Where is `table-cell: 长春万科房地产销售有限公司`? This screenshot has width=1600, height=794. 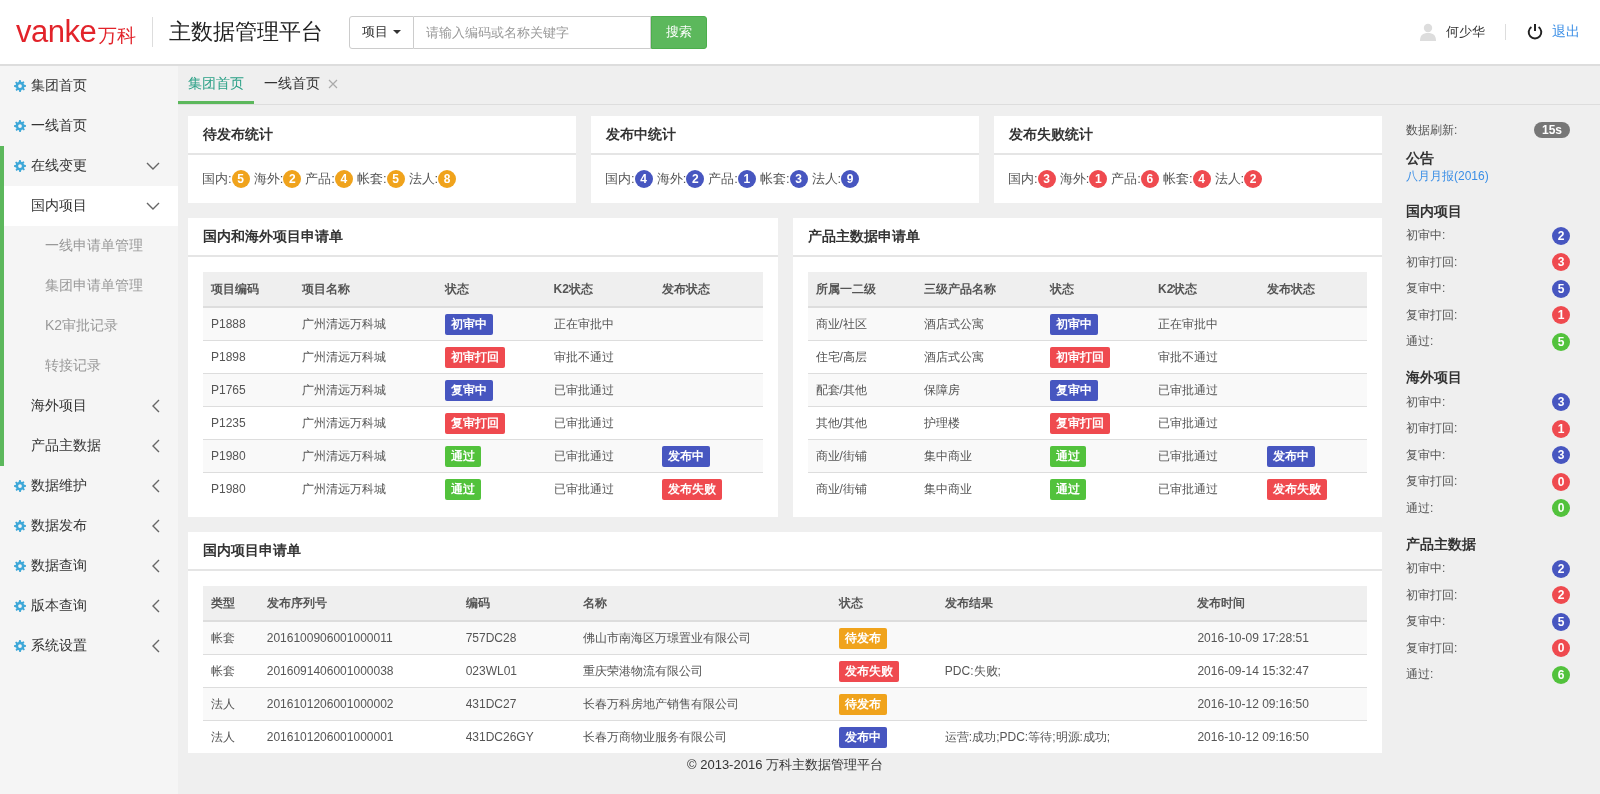 table-cell: 长春万科房地产销售有限公司 is located at coordinates (702, 704).